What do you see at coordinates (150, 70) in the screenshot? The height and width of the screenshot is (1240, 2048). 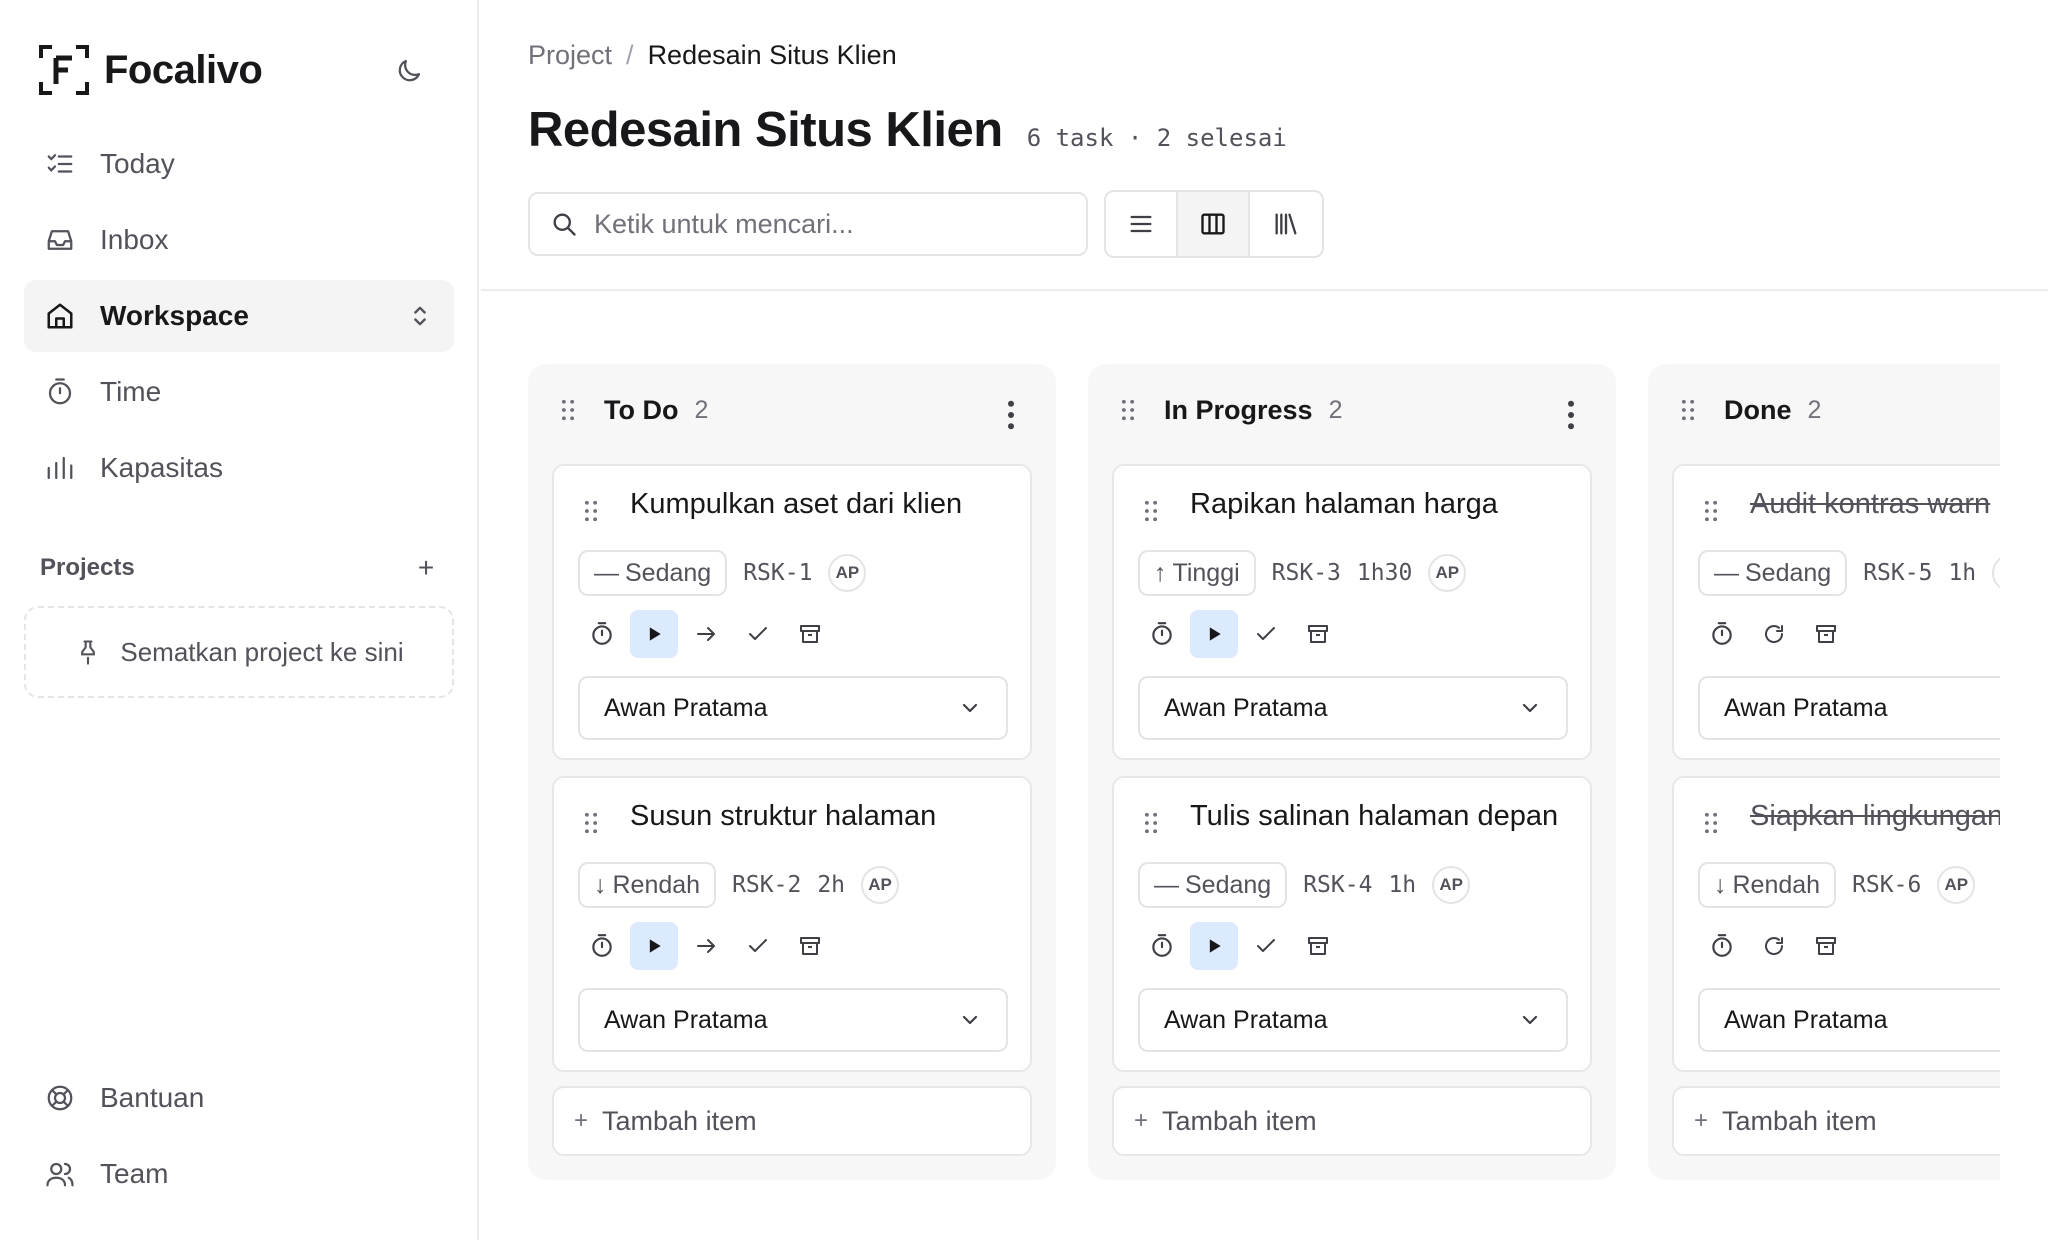 I see `brand: Focalivo` at bounding box center [150, 70].